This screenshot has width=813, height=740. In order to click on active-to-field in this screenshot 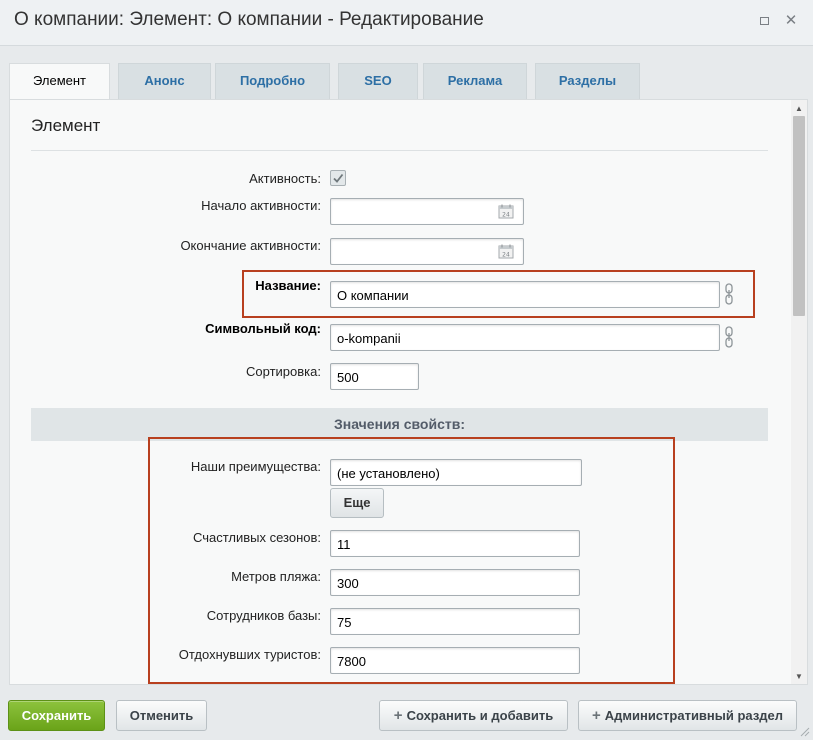, I will do `click(427, 251)`.